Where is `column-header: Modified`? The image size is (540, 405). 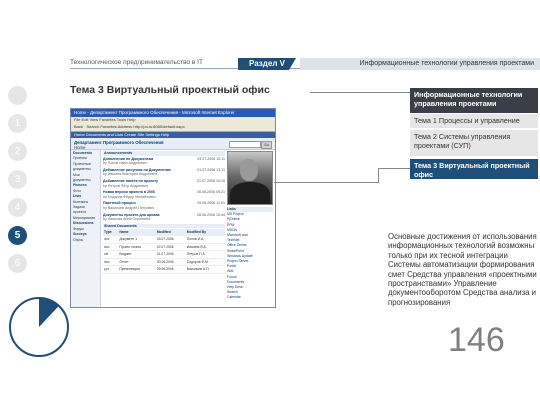 column-header: Modified is located at coordinates (170, 232).